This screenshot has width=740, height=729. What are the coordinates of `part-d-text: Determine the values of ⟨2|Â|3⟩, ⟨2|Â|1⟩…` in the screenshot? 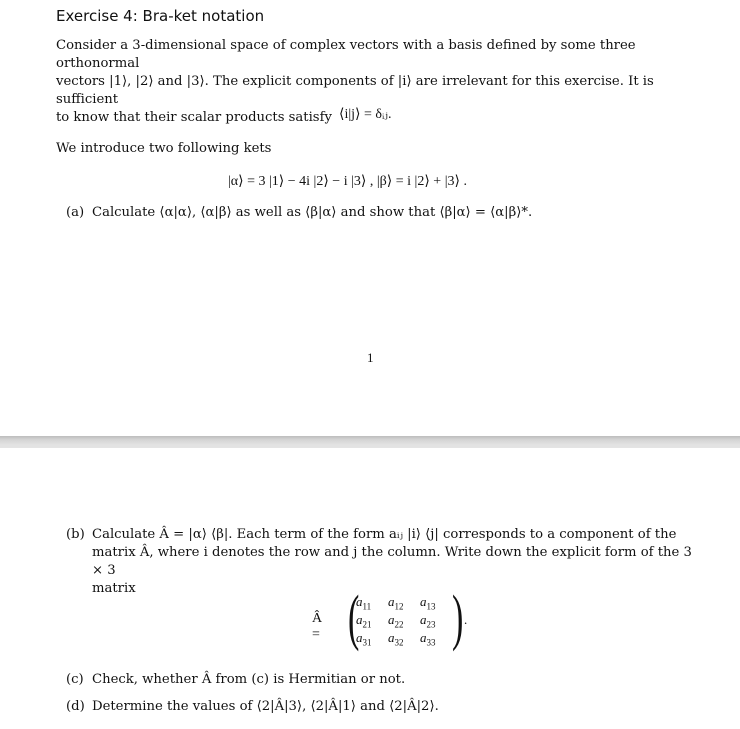 It's located at (265, 706).